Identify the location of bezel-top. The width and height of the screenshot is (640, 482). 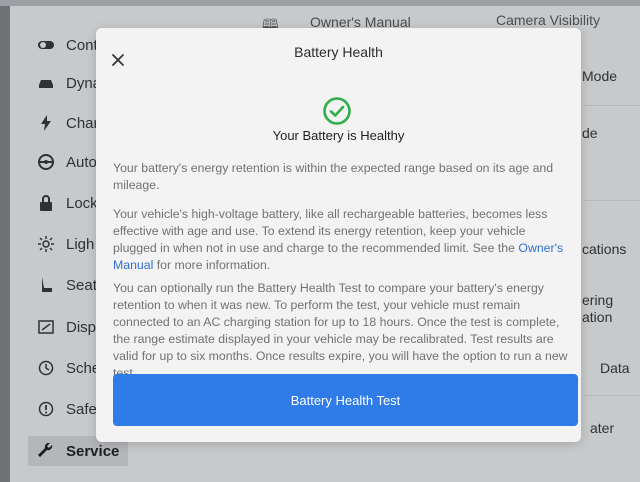
(320, 3).